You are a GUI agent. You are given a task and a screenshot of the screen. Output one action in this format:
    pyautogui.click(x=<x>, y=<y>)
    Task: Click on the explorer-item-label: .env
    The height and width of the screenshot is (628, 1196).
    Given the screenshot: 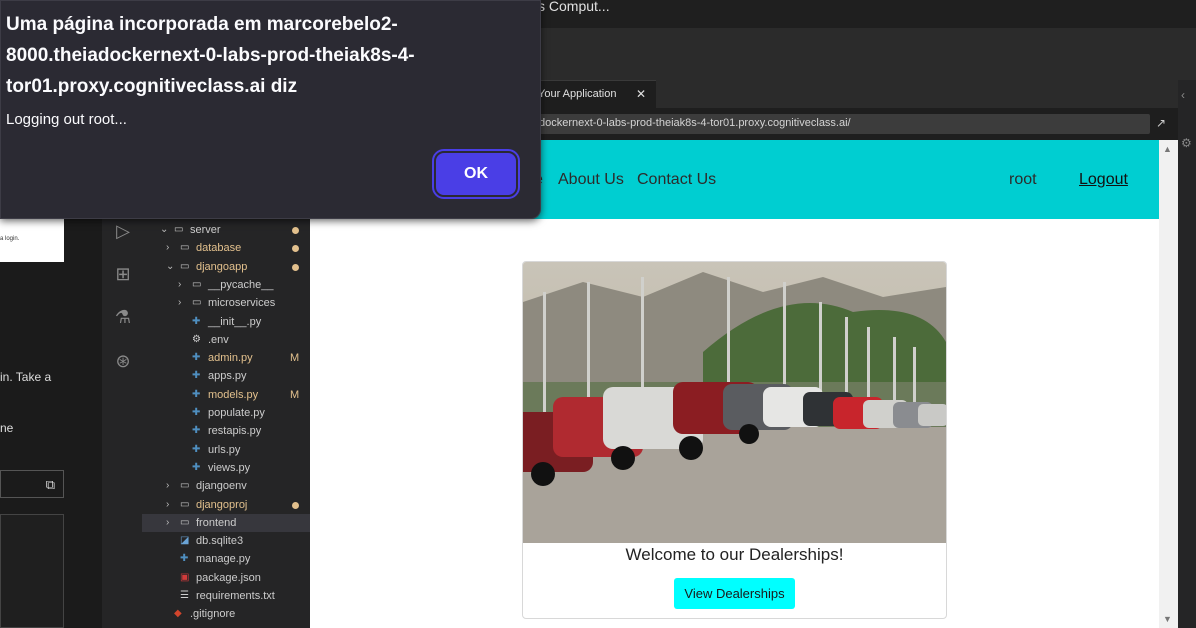 What is the action you would take?
    pyautogui.click(x=218, y=339)
    